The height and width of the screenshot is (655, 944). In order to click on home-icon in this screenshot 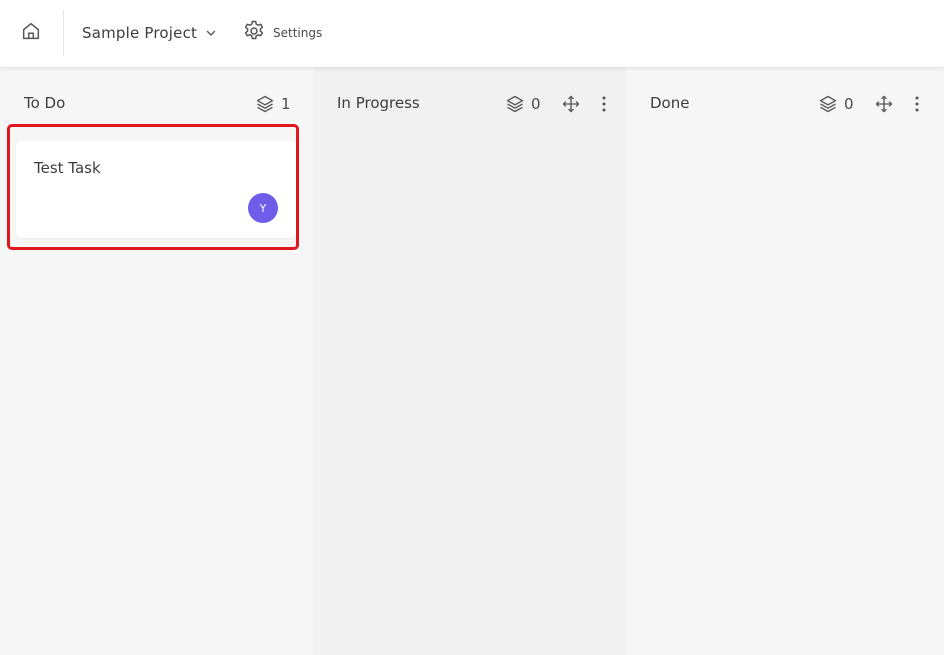, I will do `click(31, 33)`.